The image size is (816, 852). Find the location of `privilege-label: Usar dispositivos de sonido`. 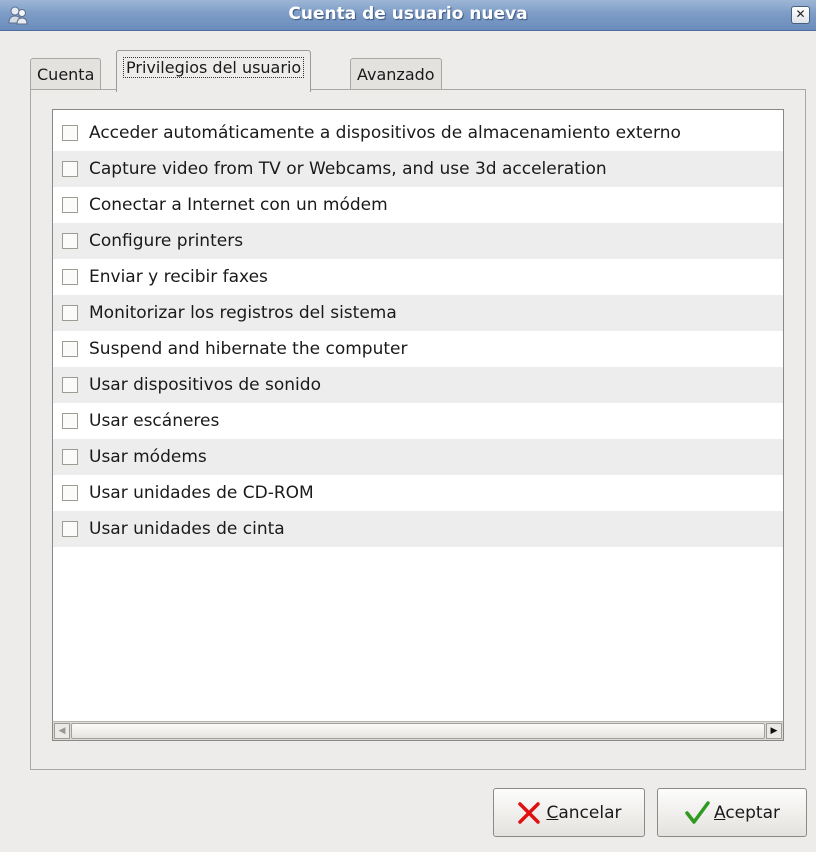

privilege-label: Usar dispositivos de sonido is located at coordinates (205, 385).